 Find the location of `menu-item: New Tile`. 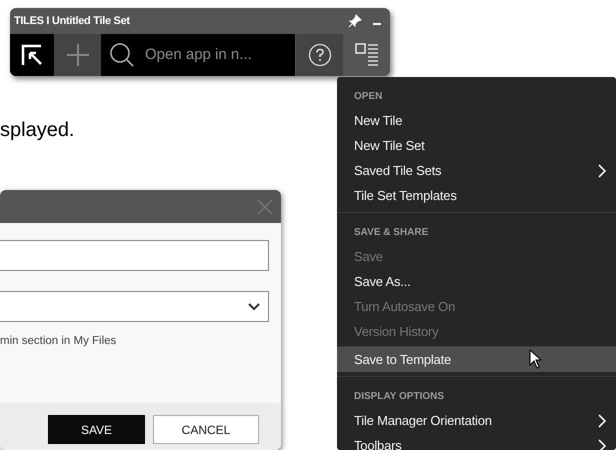

menu-item: New Tile is located at coordinates (476, 120).